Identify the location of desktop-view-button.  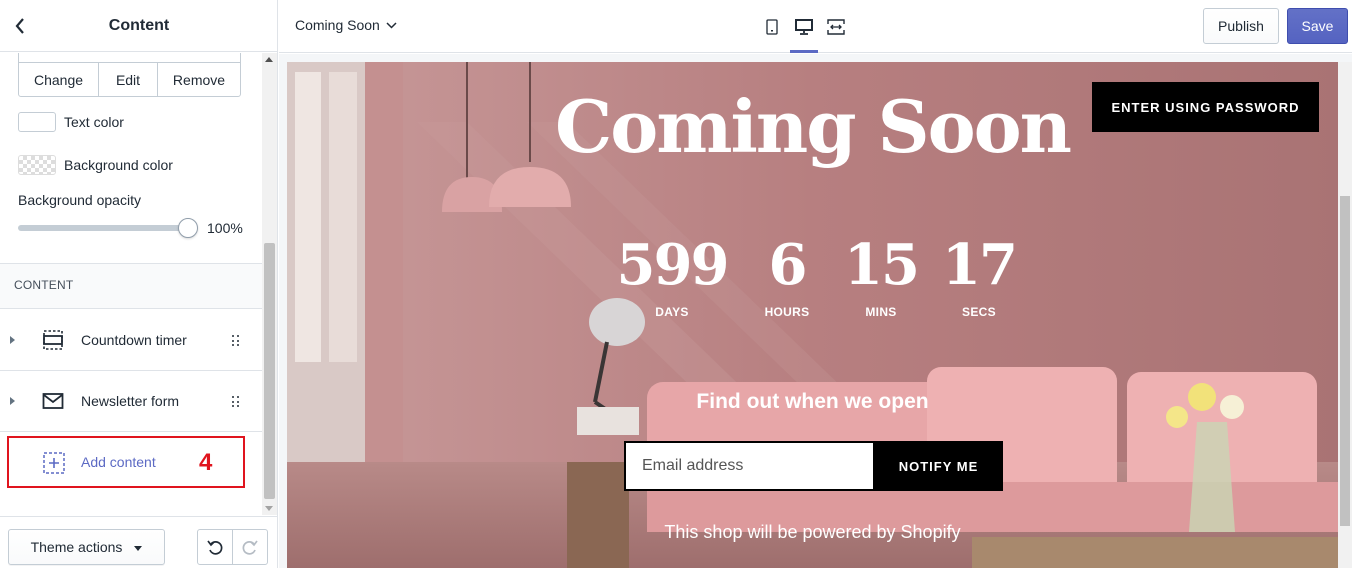
(804, 26).